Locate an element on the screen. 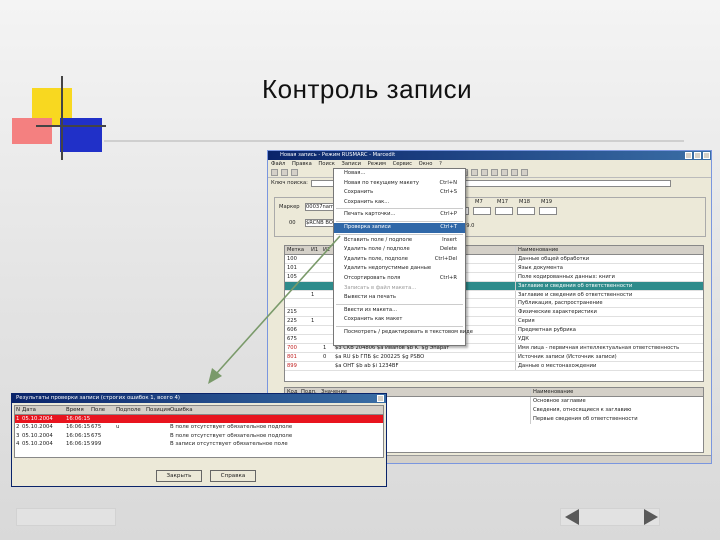 Image resolution: width=720 pixels, height=540 pixels. menu-item: Удалить поле, подполе Ctrl+Del is located at coordinates (399, 260).